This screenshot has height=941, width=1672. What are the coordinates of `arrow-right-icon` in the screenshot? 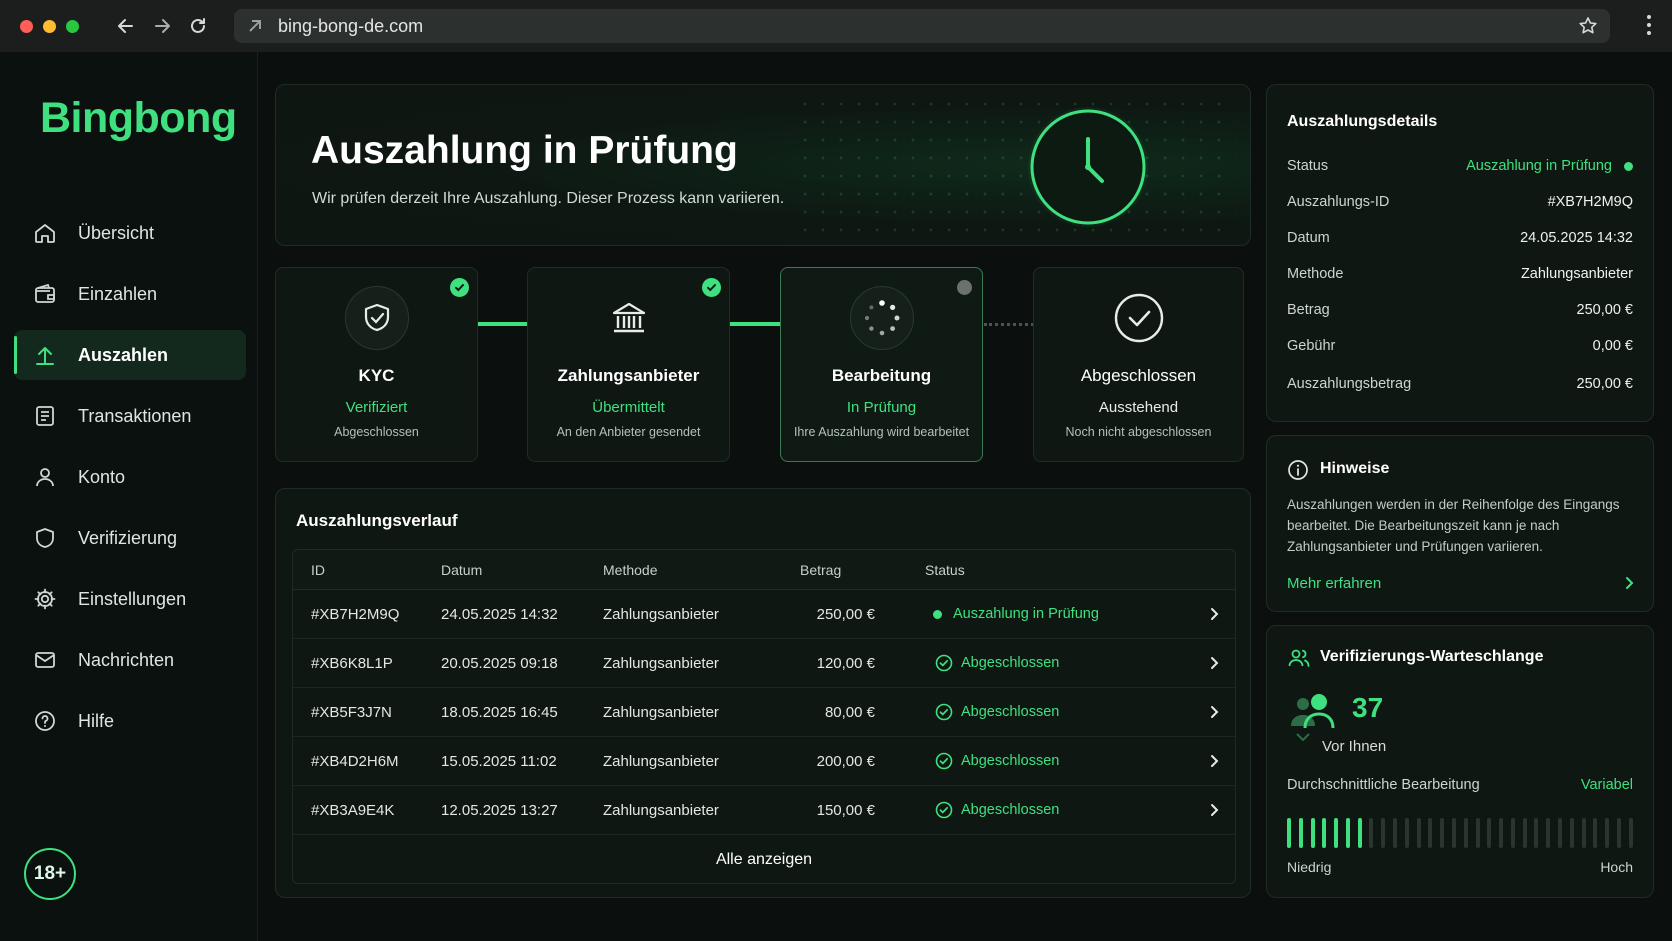 It's located at (162, 26).